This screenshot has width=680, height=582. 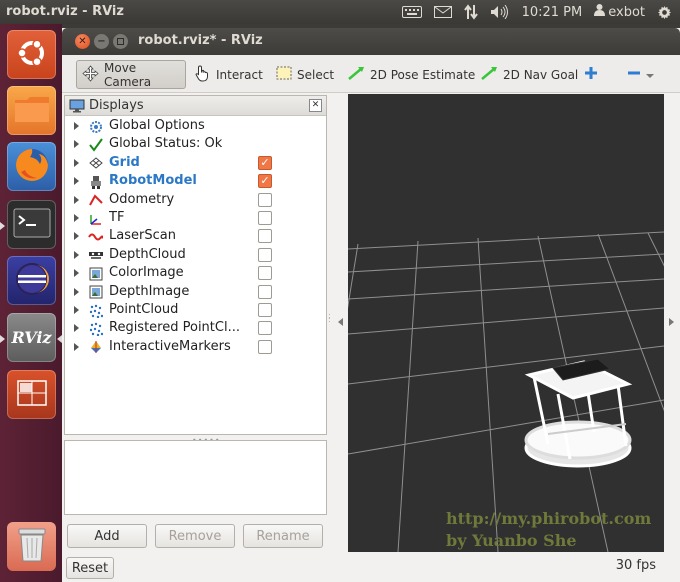 What do you see at coordinates (131, 74) in the screenshot?
I see `move-camera-tool: Move Camera` at bounding box center [131, 74].